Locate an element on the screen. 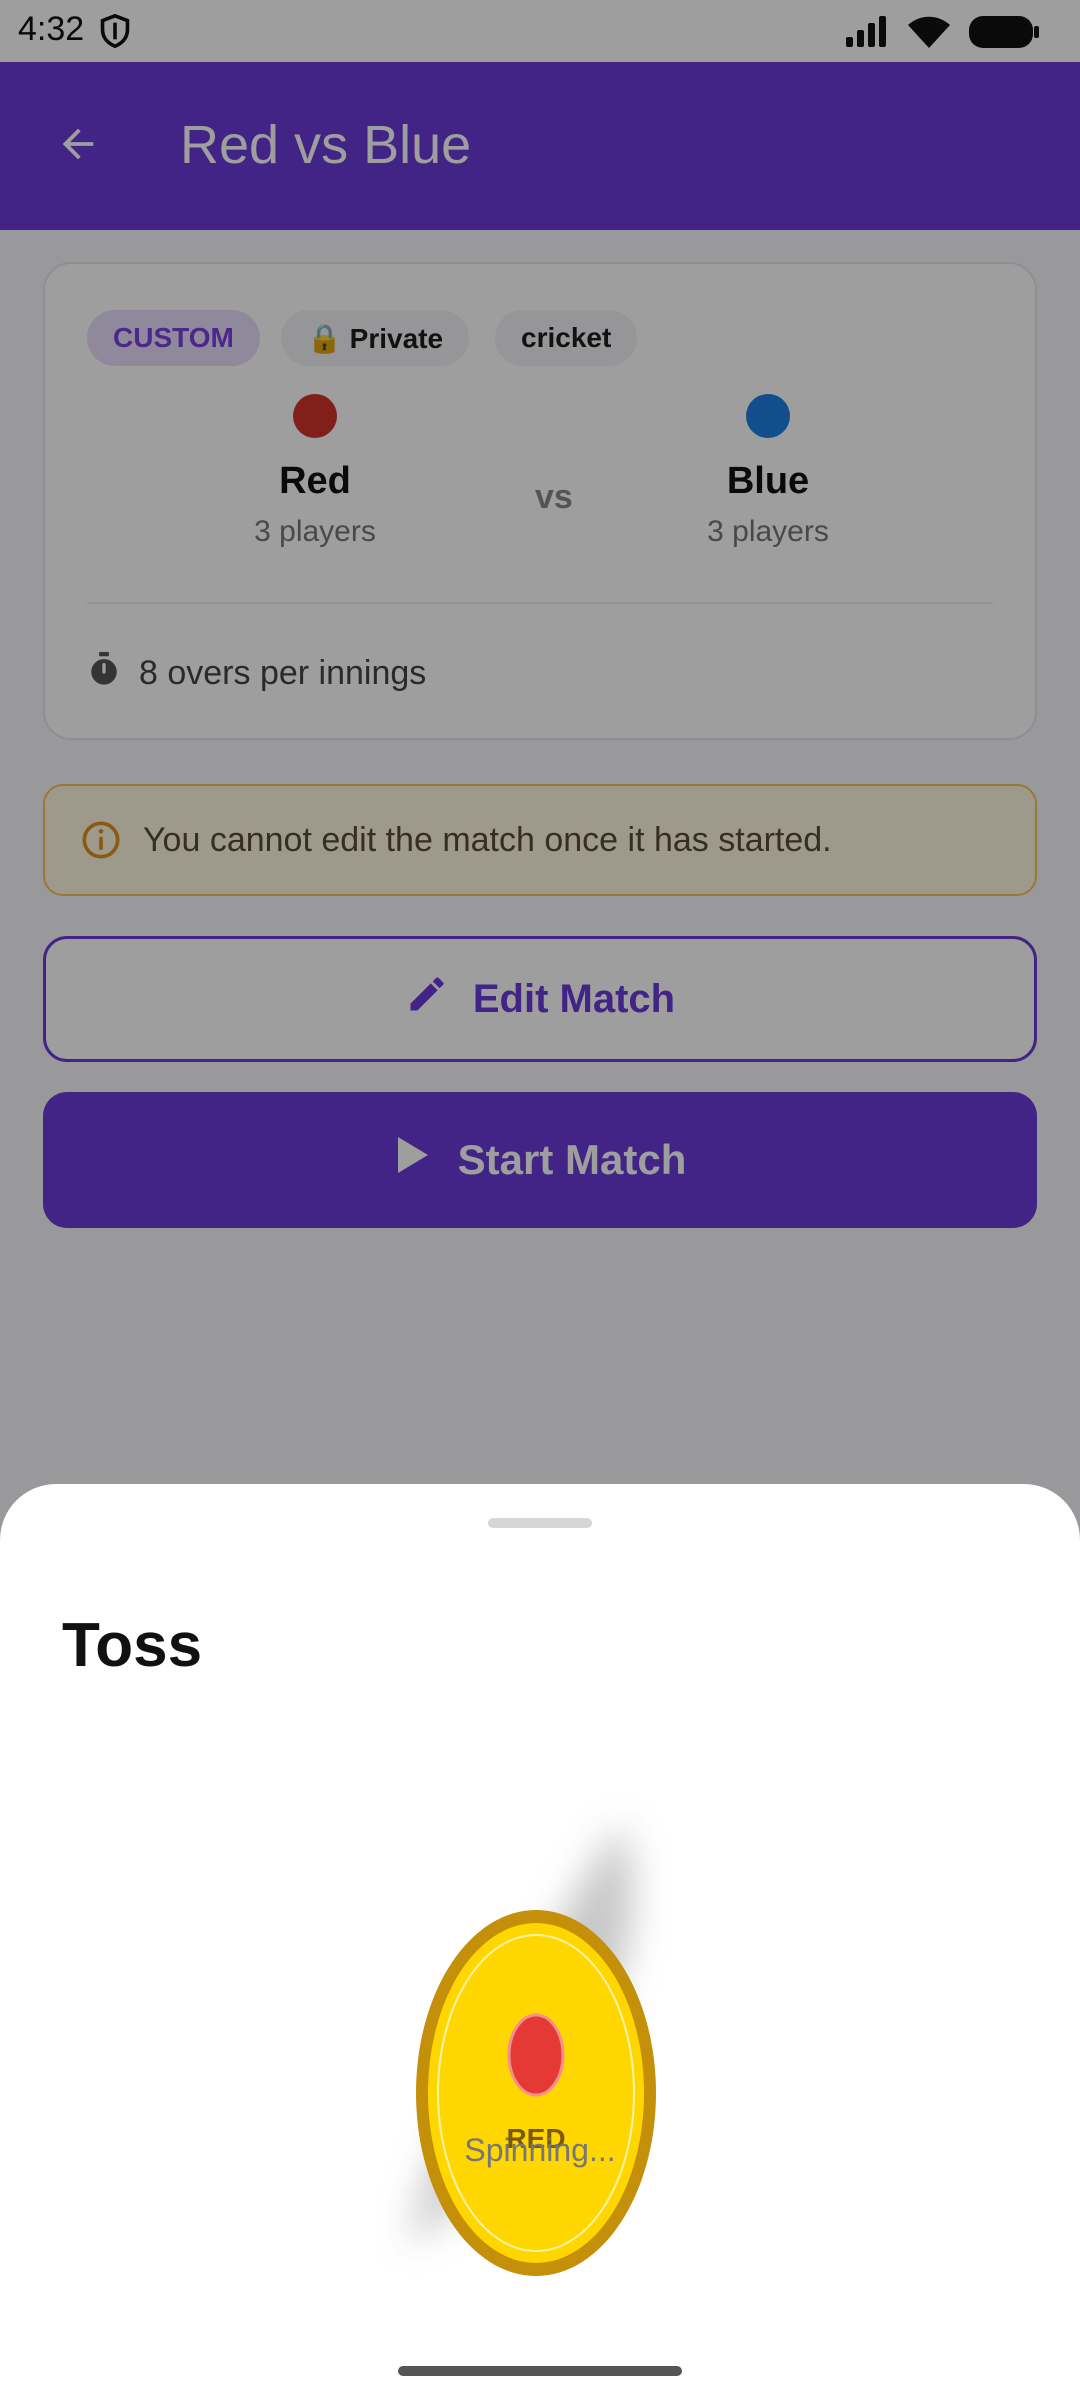  home-indicator is located at coordinates (540, 2371).